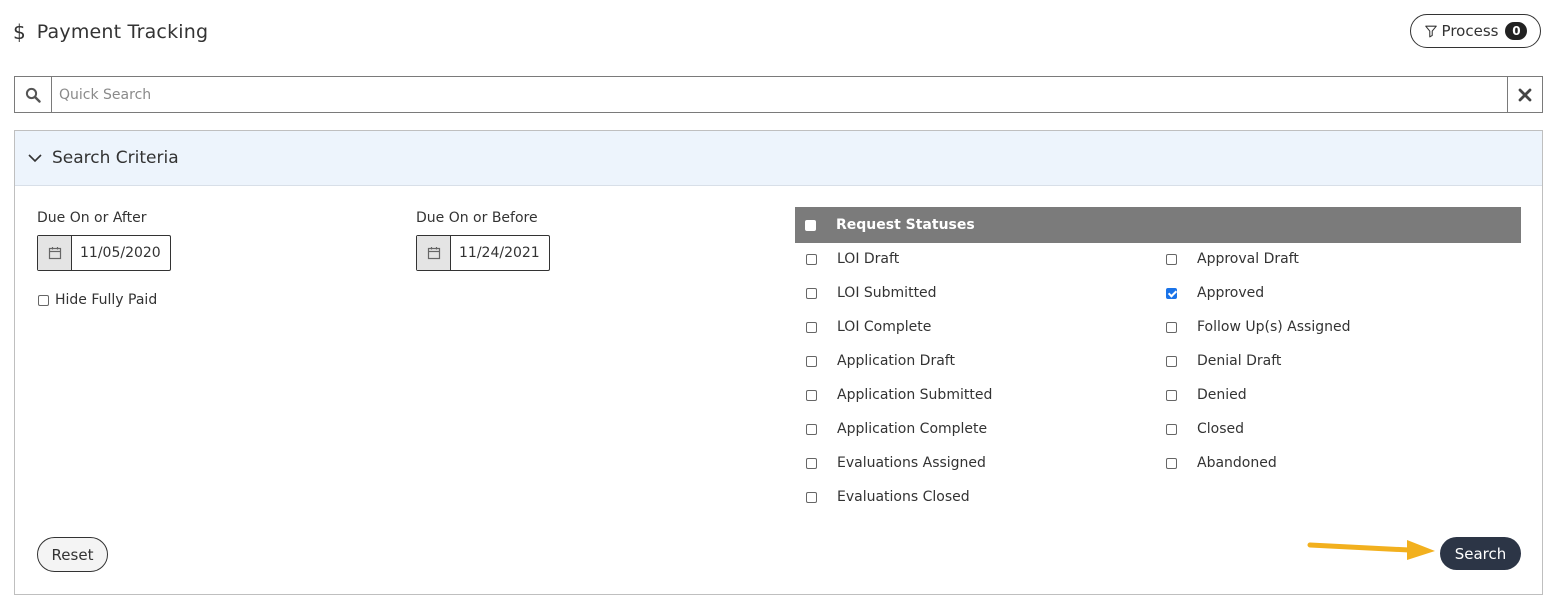 This screenshot has height=598, width=1544. What do you see at coordinates (1237, 463) in the screenshot?
I see `status-label: Abandoned` at bounding box center [1237, 463].